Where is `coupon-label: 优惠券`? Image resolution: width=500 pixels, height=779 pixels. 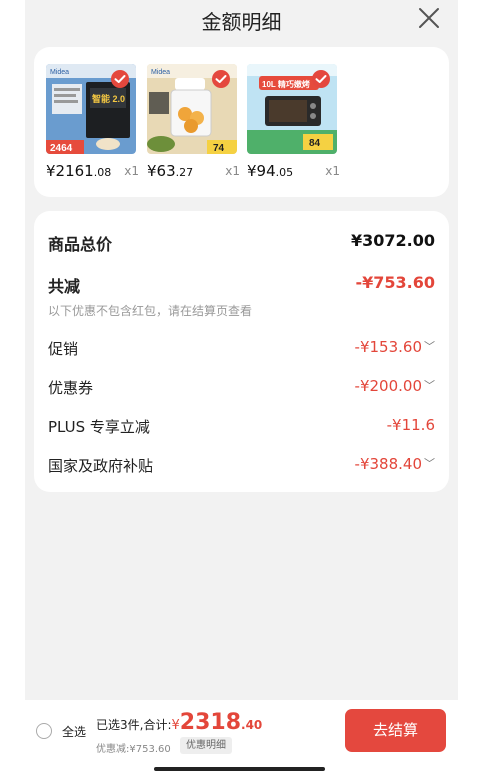 coupon-label: 优惠券 is located at coordinates (71, 388).